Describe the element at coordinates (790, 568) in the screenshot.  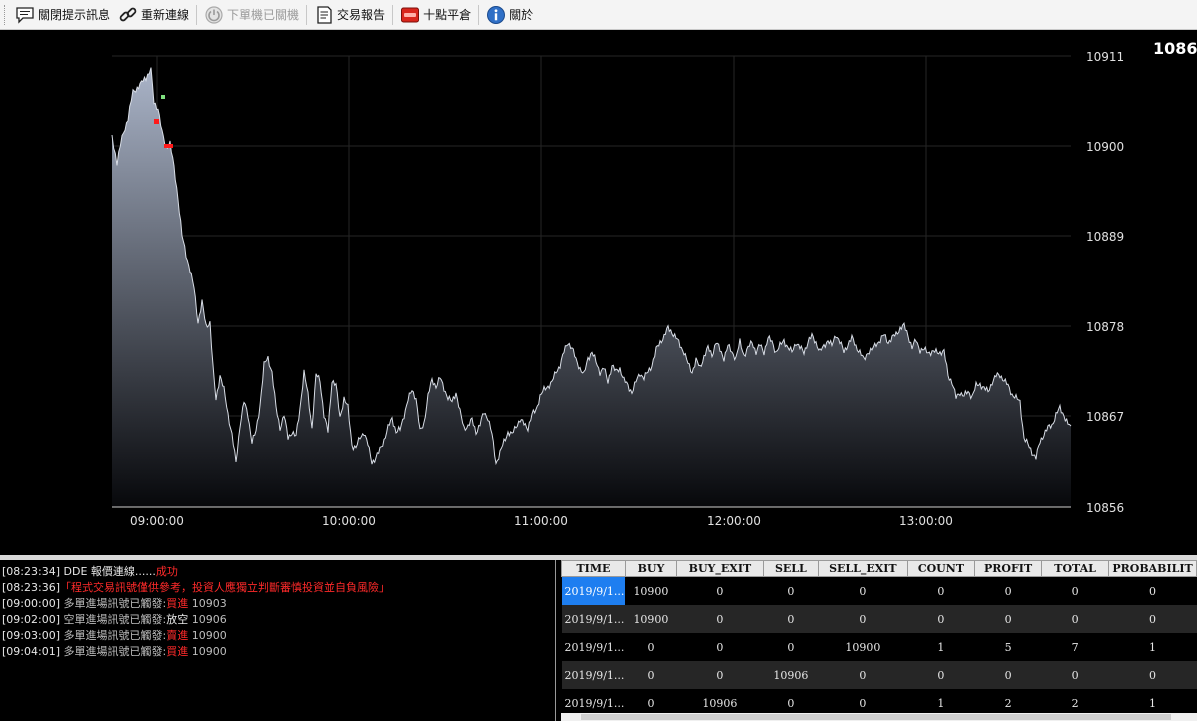
I see `col-header-sell: SELL` at that location.